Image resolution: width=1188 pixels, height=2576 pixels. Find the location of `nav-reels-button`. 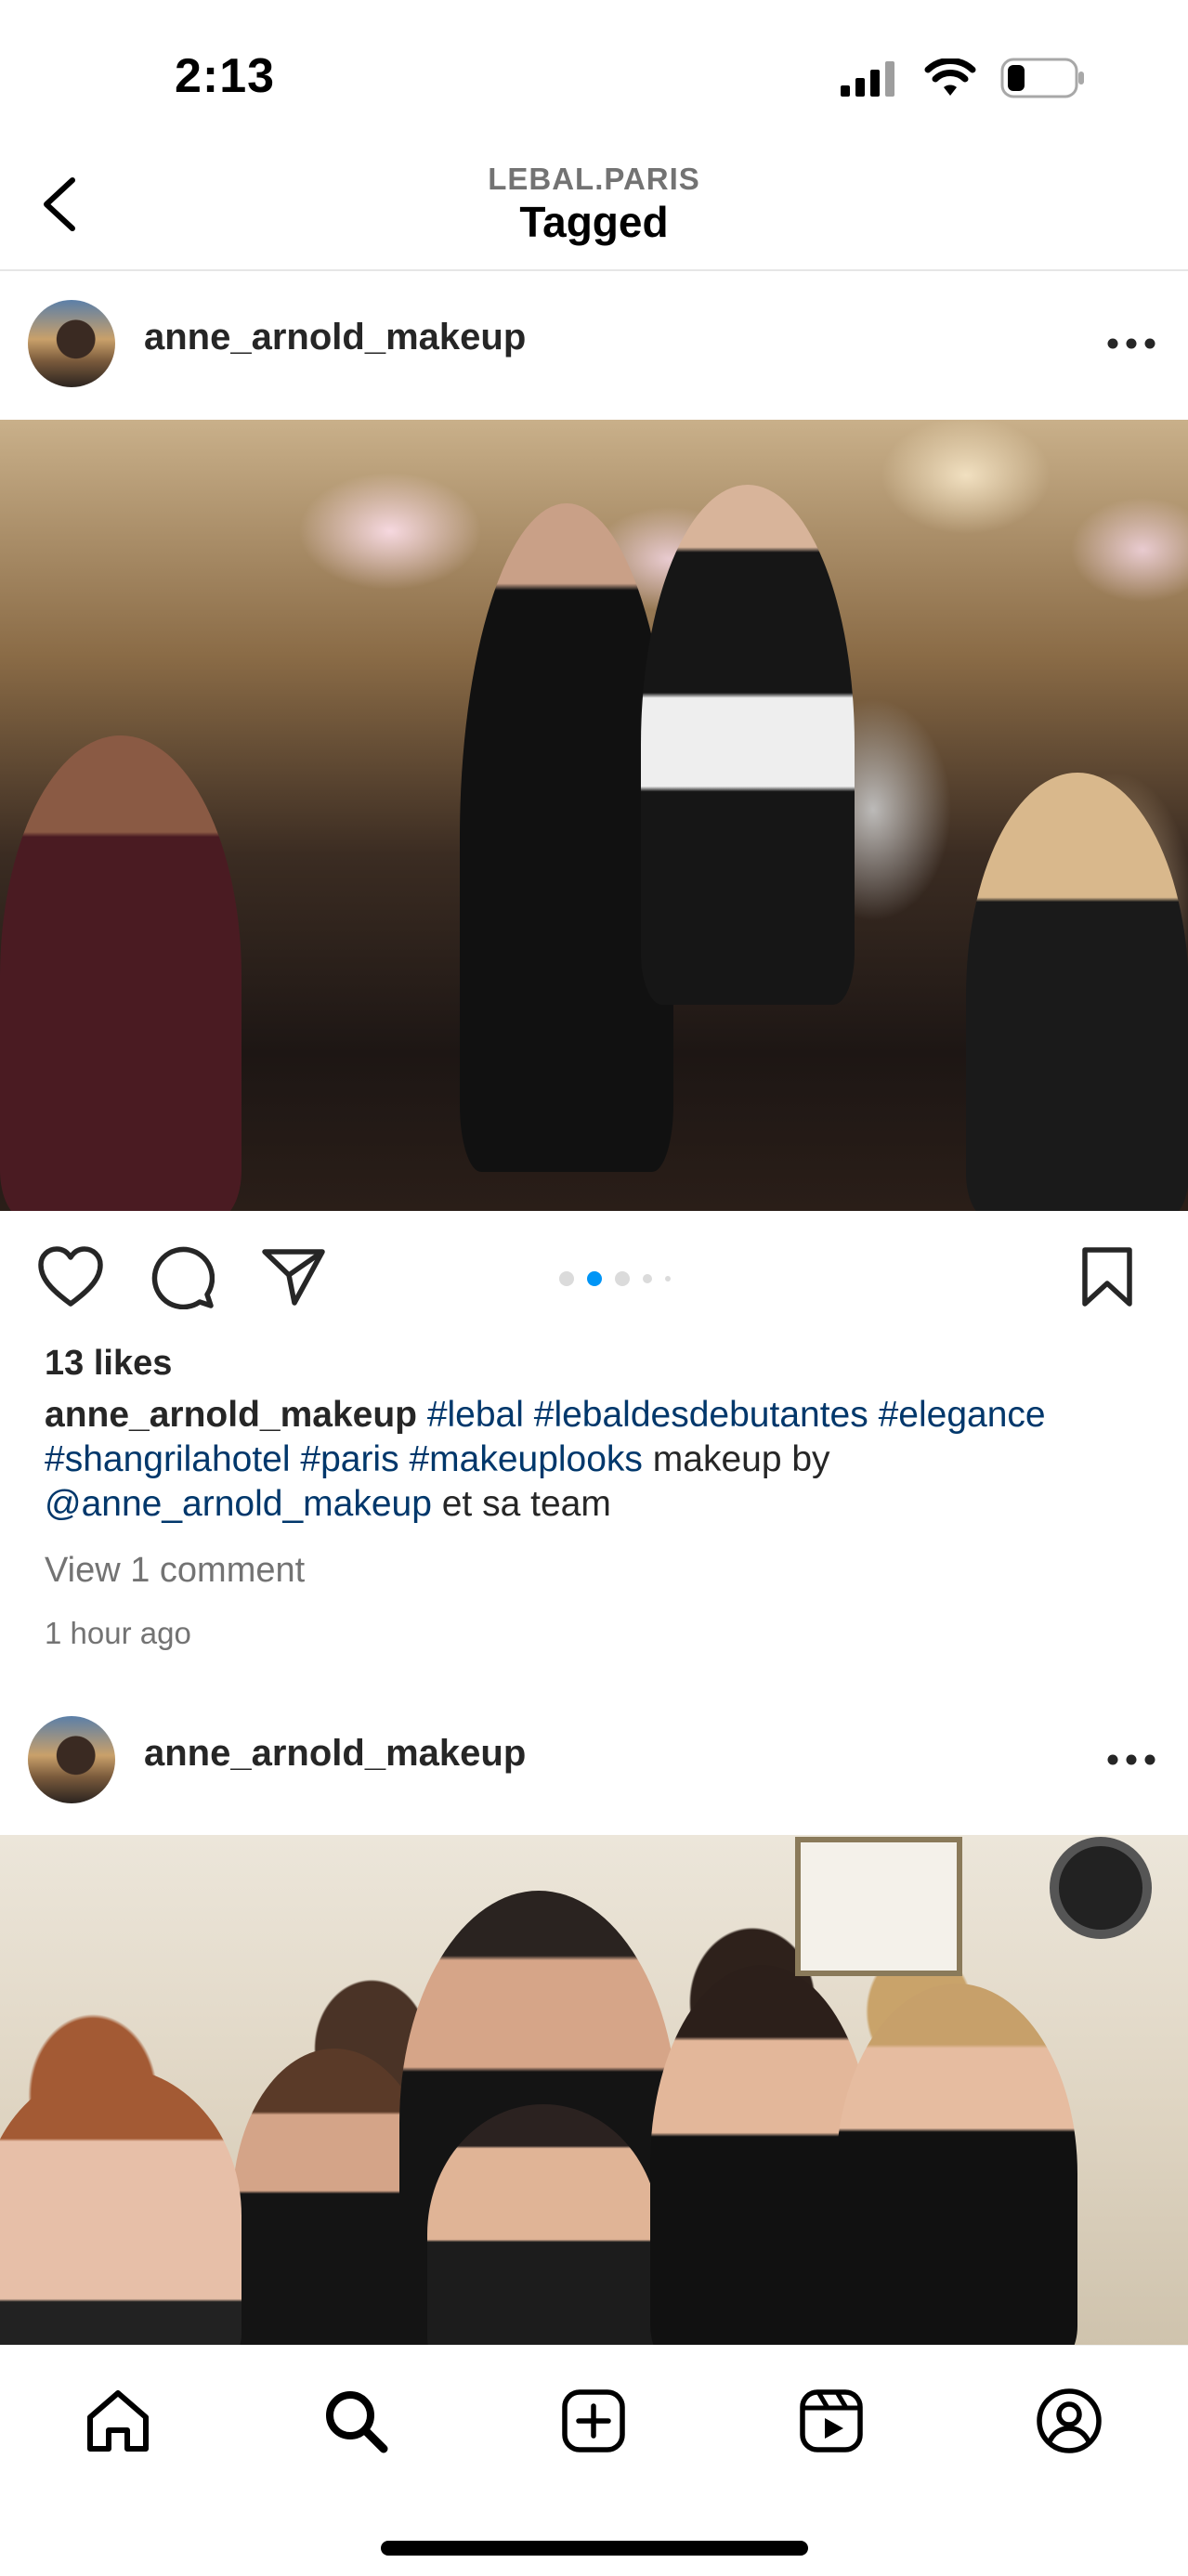

nav-reels-button is located at coordinates (831, 2421).